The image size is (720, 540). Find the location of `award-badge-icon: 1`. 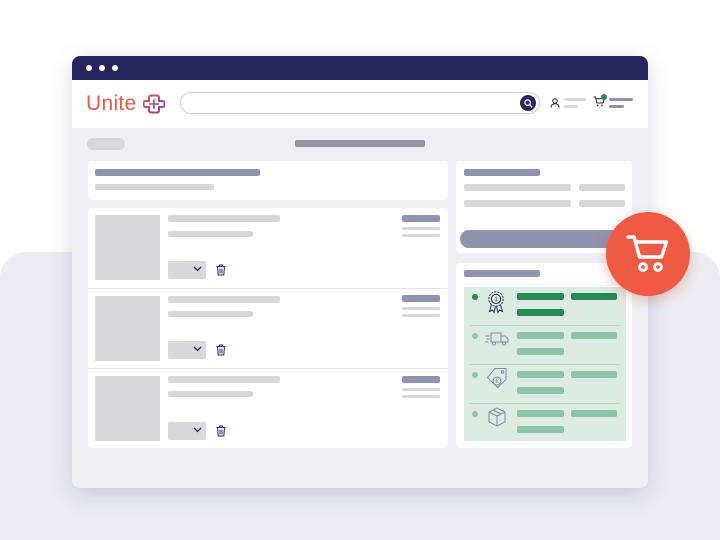

award-badge-icon: 1 is located at coordinates (496, 302).